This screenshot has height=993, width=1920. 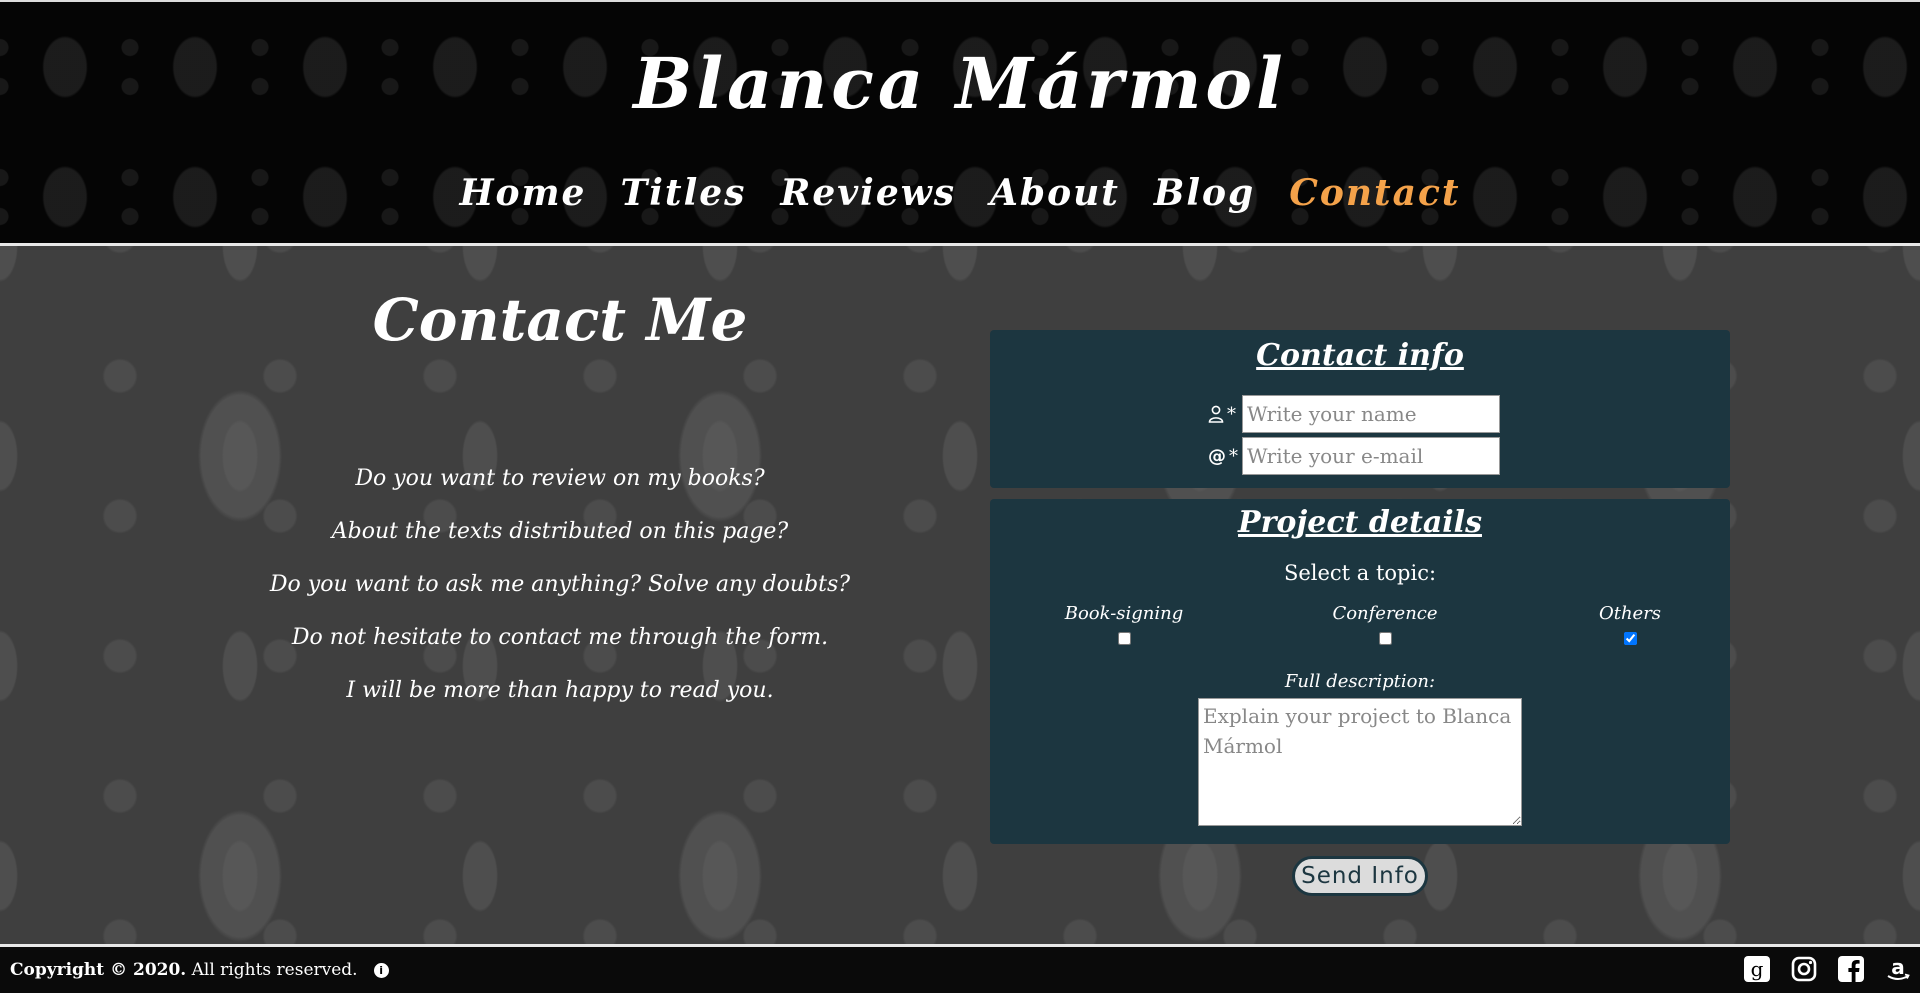 I want to click on topic-conference: Conference, so click(x=1385, y=624).